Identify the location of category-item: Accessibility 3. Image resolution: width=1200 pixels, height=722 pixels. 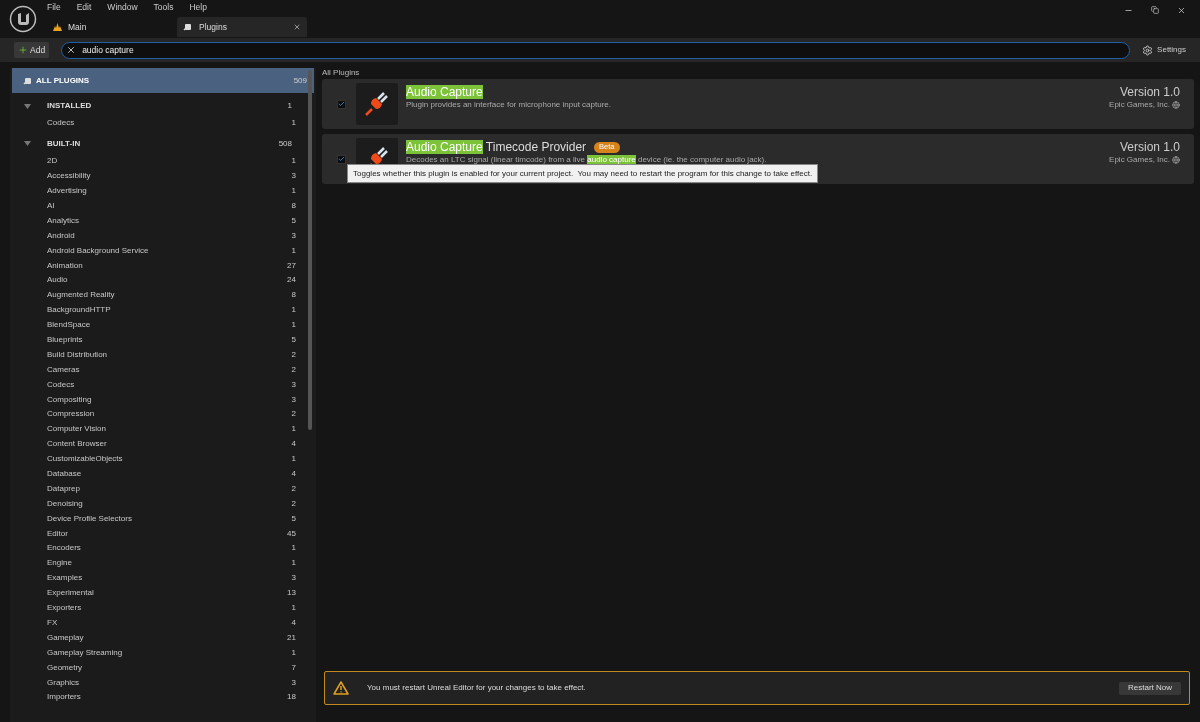
(163, 176).